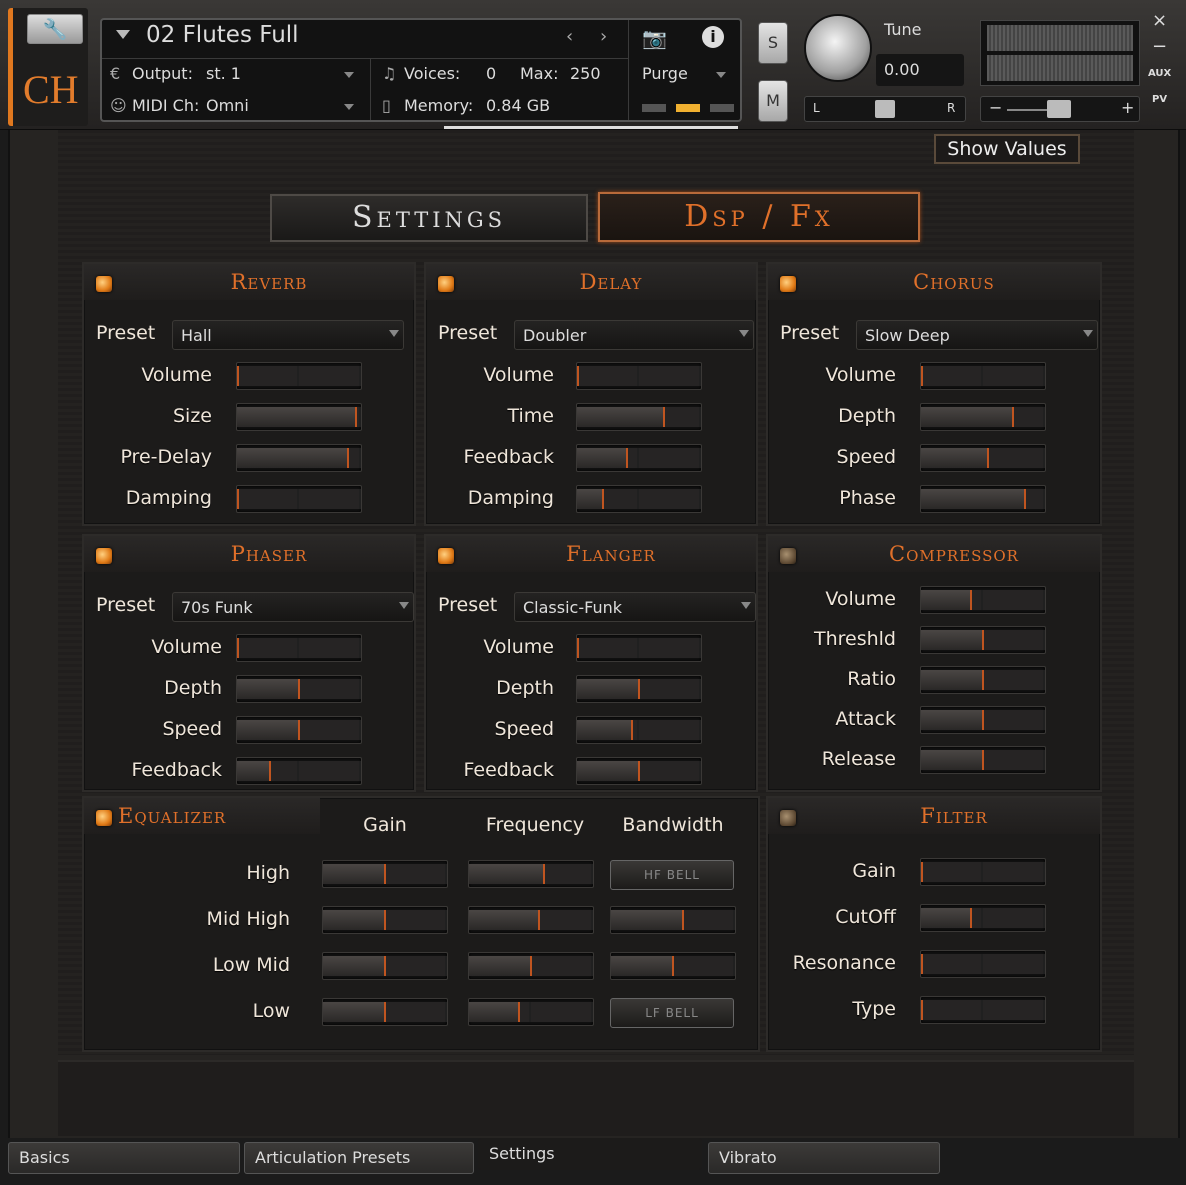  I want to click on phaser-preset-dropdown: 70s Funk, so click(293, 607).